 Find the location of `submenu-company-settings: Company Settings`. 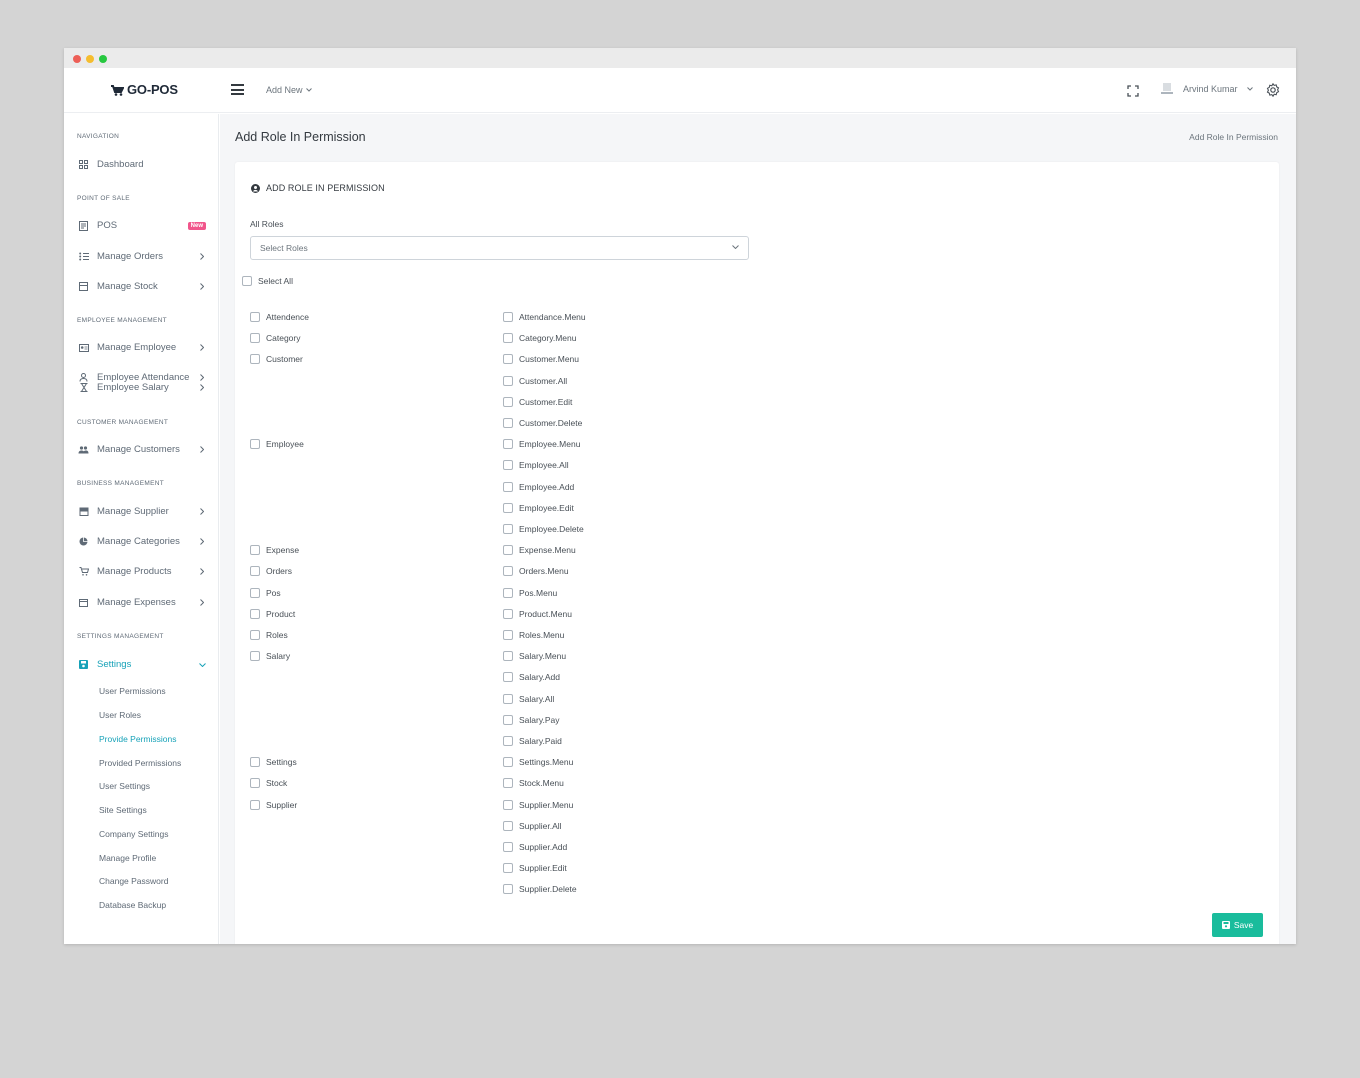

submenu-company-settings: Company Settings is located at coordinates (133, 834).